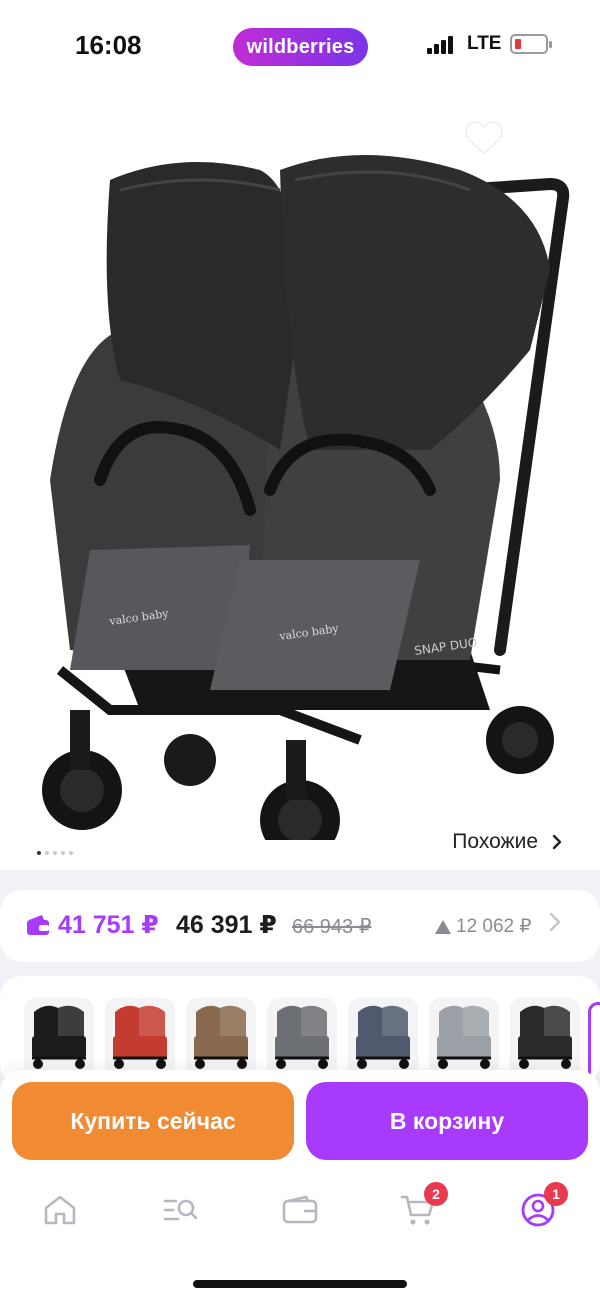  What do you see at coordinates (443, 926) in the screenshot?
I see `triangle-up-icon` at bounding box center [443, 926].